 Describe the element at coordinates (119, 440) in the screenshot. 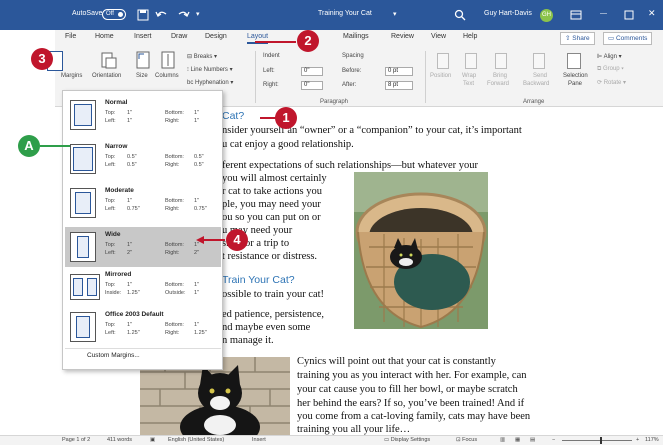

I see `word-count: 411 words` at that location.